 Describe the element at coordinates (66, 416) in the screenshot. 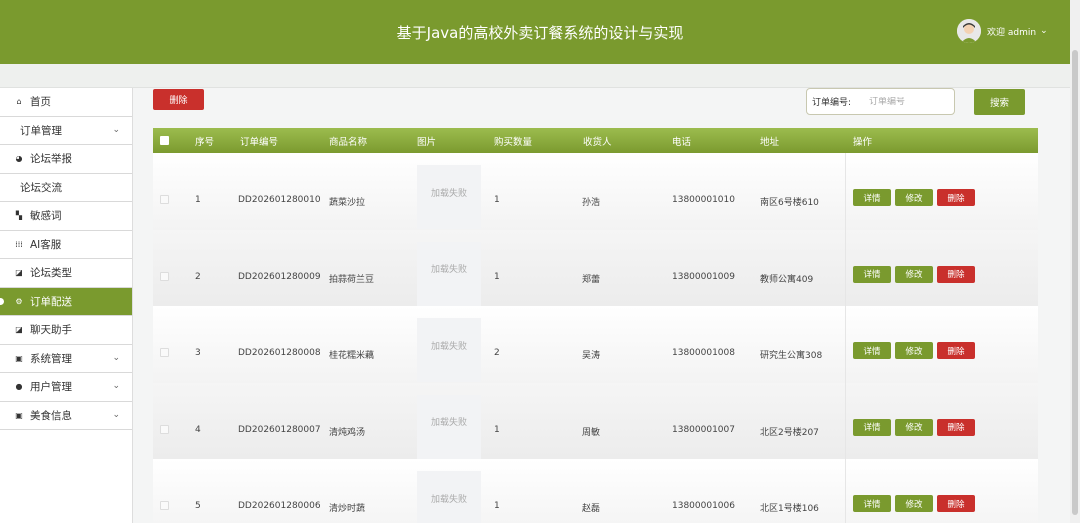

I see `sidebar-item-food-info: ▣ 美食信息 ⌄` at that location.